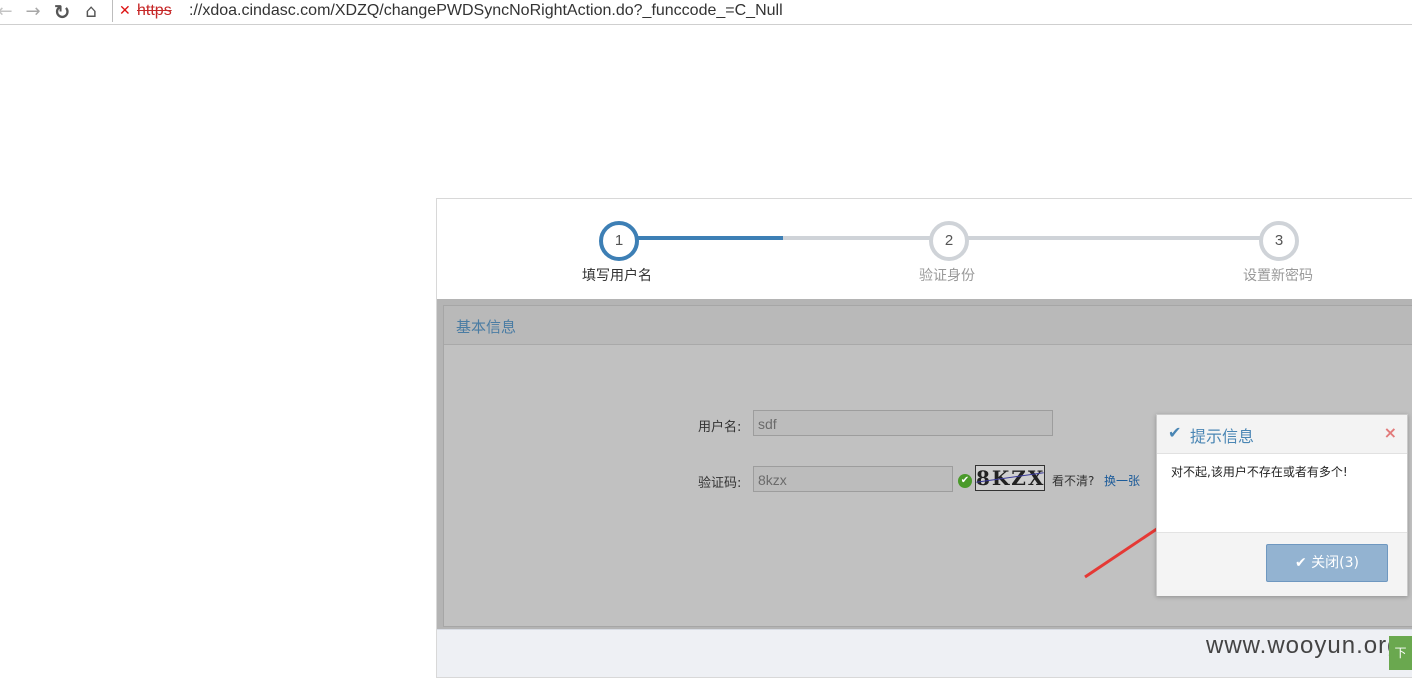  I want to click on check-icon: ✔, so click(1175, 432).